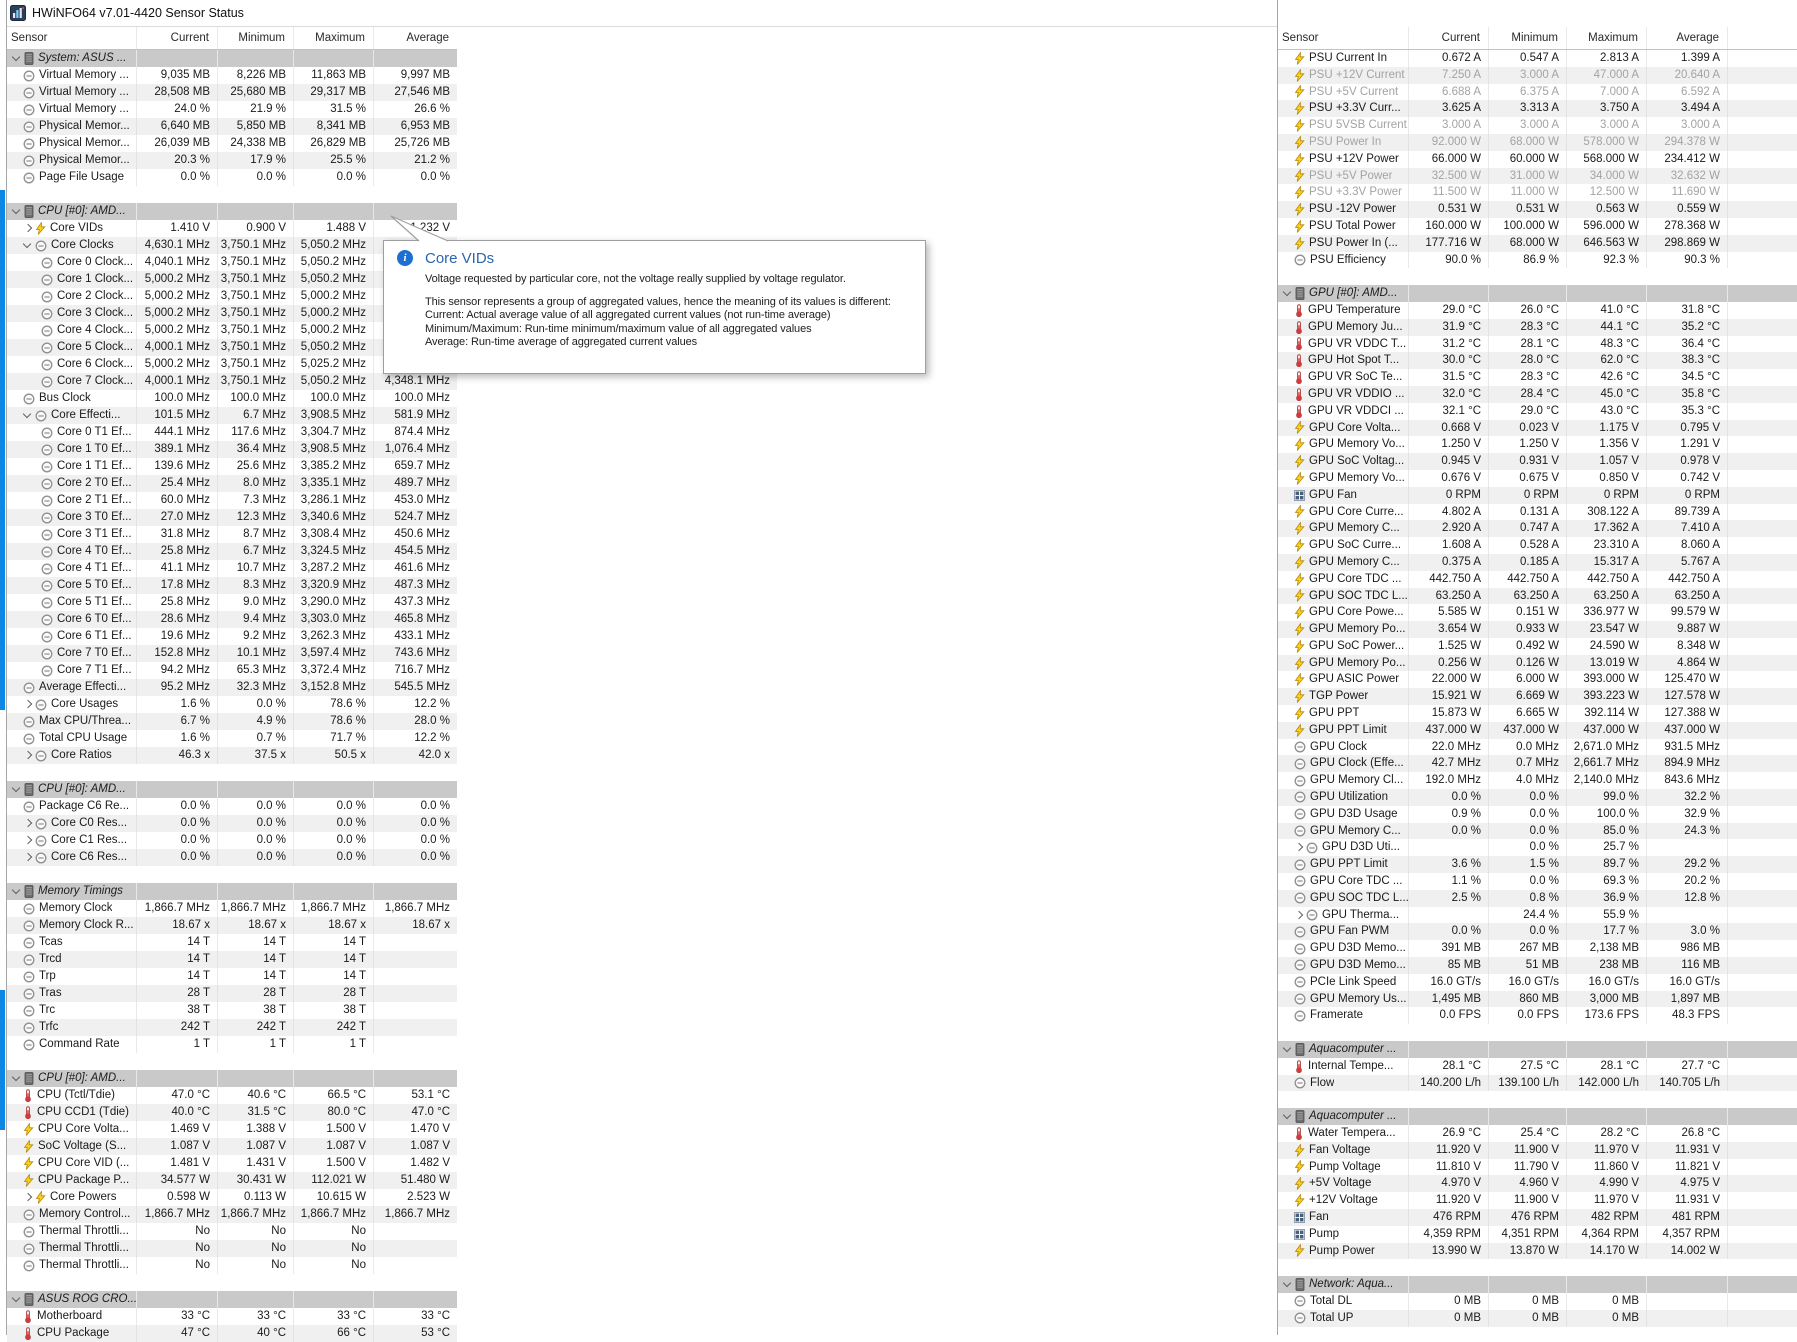  Describe the element at coordinates (232, 721) in the screenshot. I see `sensor-row: Max CPU/Threa... 6.7 % 4.9 % 78.6 % 28.0 %` at that location.